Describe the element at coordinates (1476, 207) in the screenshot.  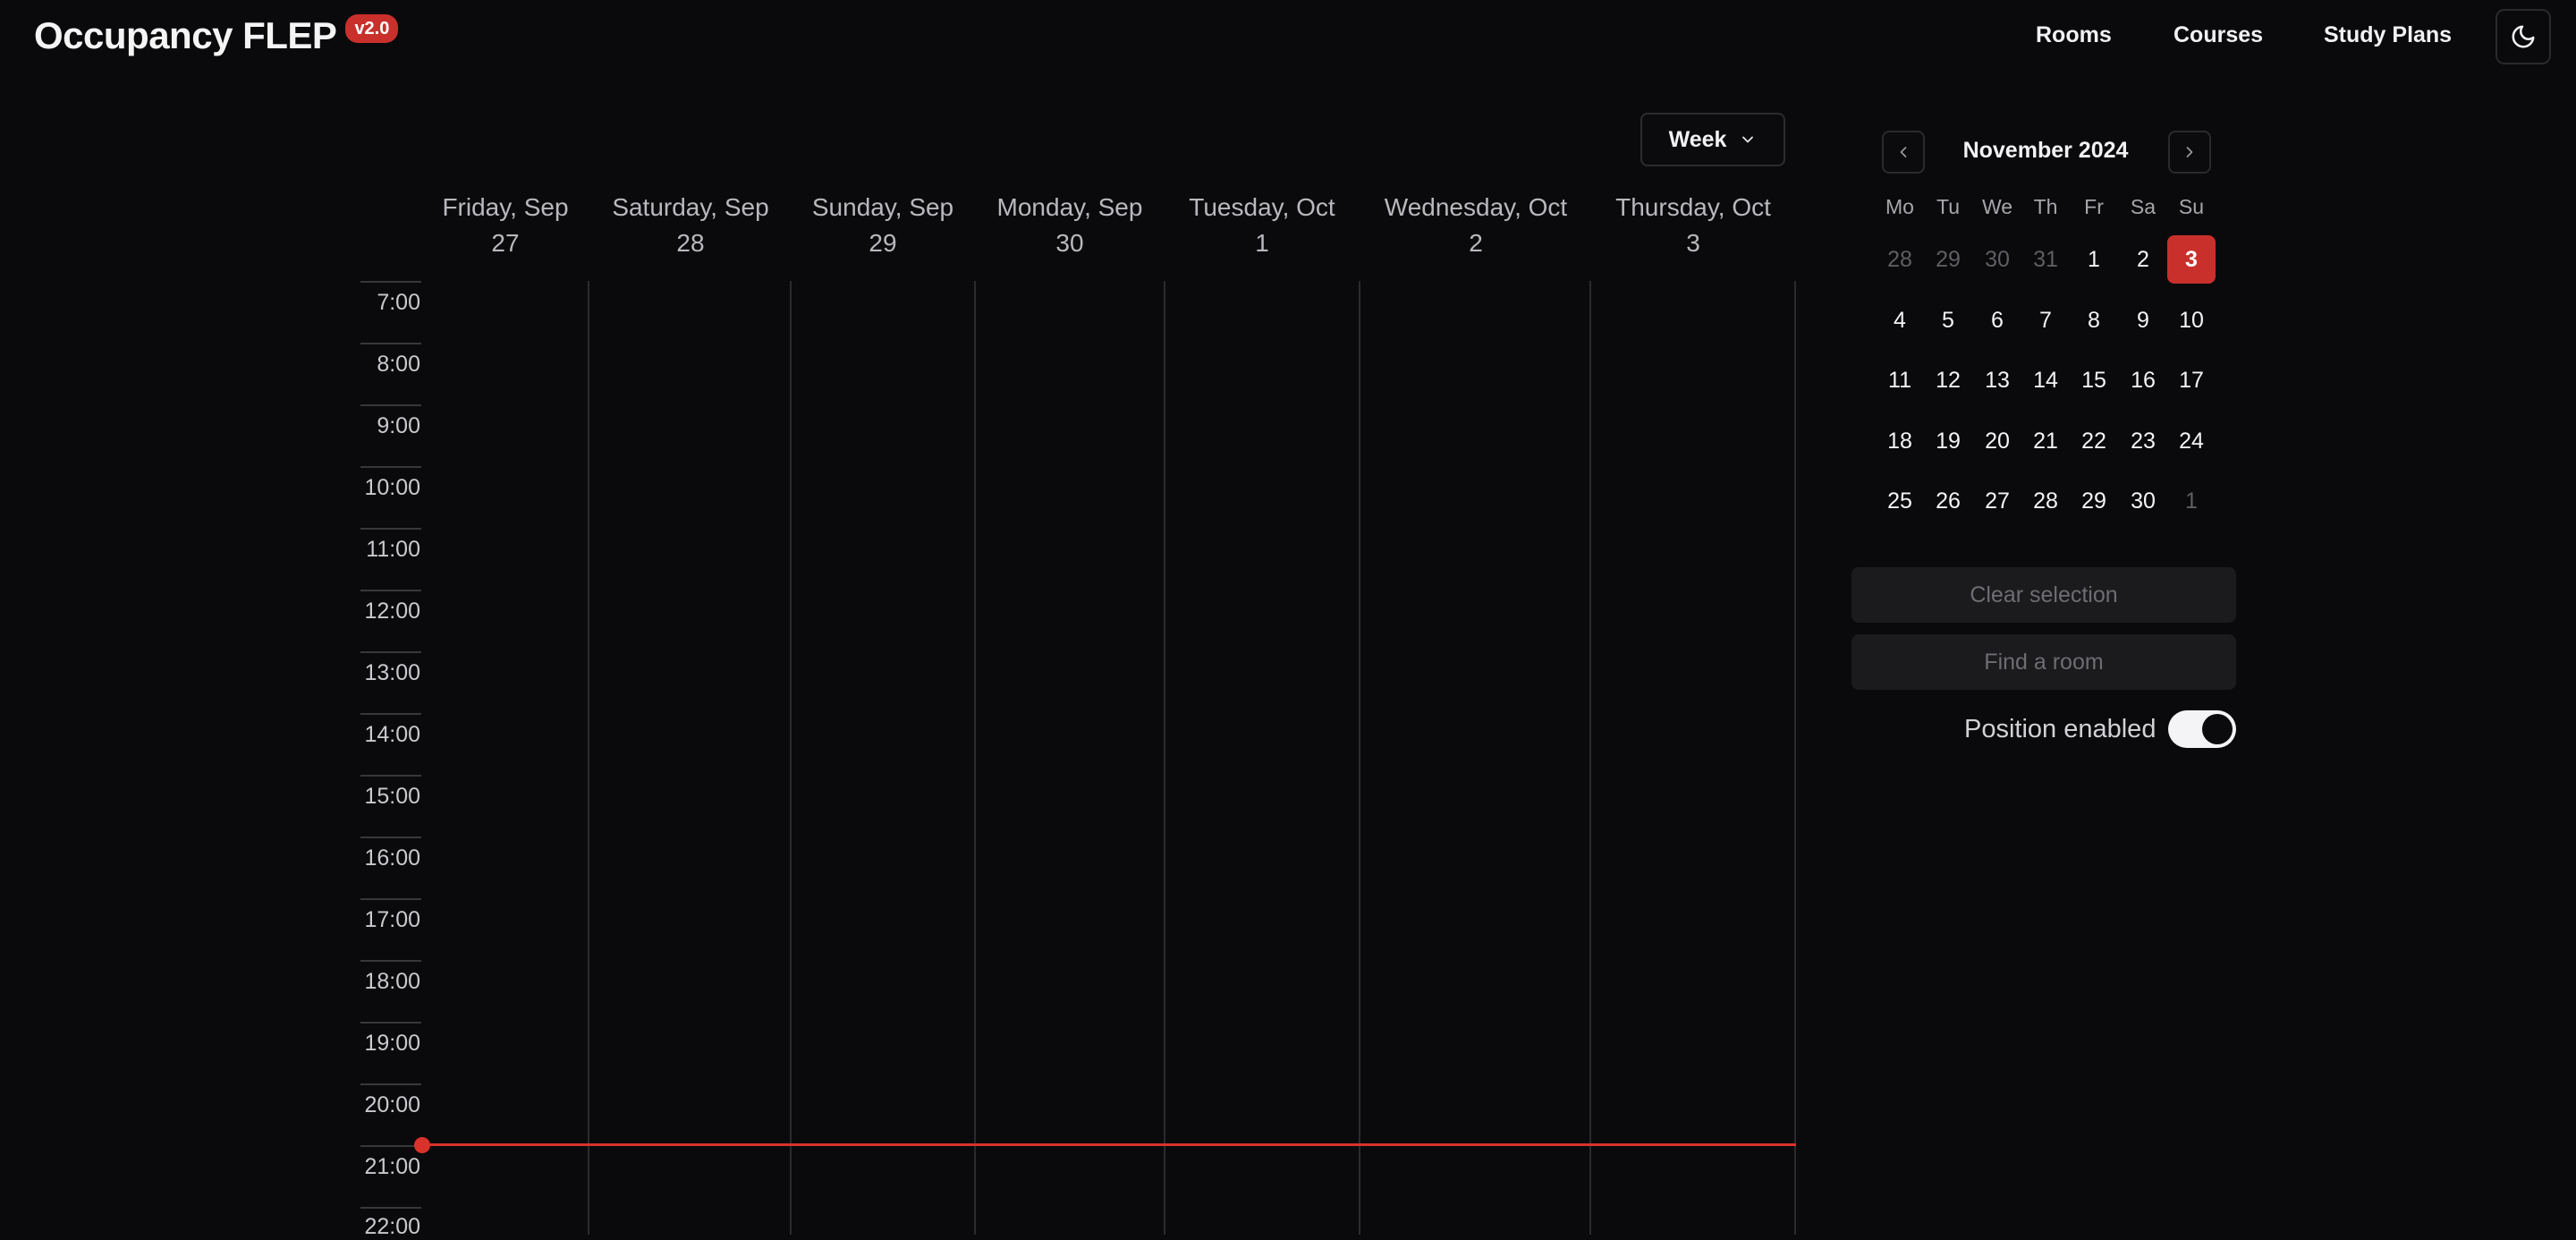
I see `day-header-name: Wednesday, Oct` at that location.